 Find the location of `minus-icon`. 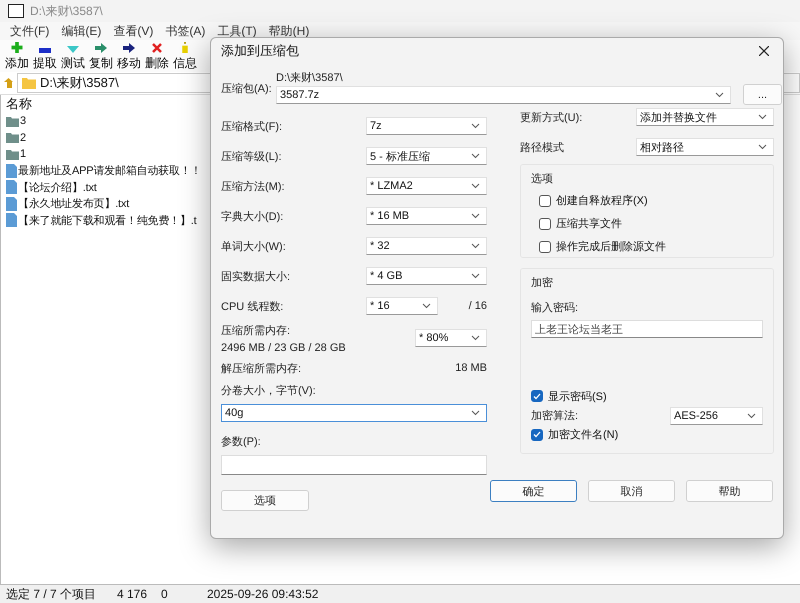

minus-icon is located at coordinates (45, 50).